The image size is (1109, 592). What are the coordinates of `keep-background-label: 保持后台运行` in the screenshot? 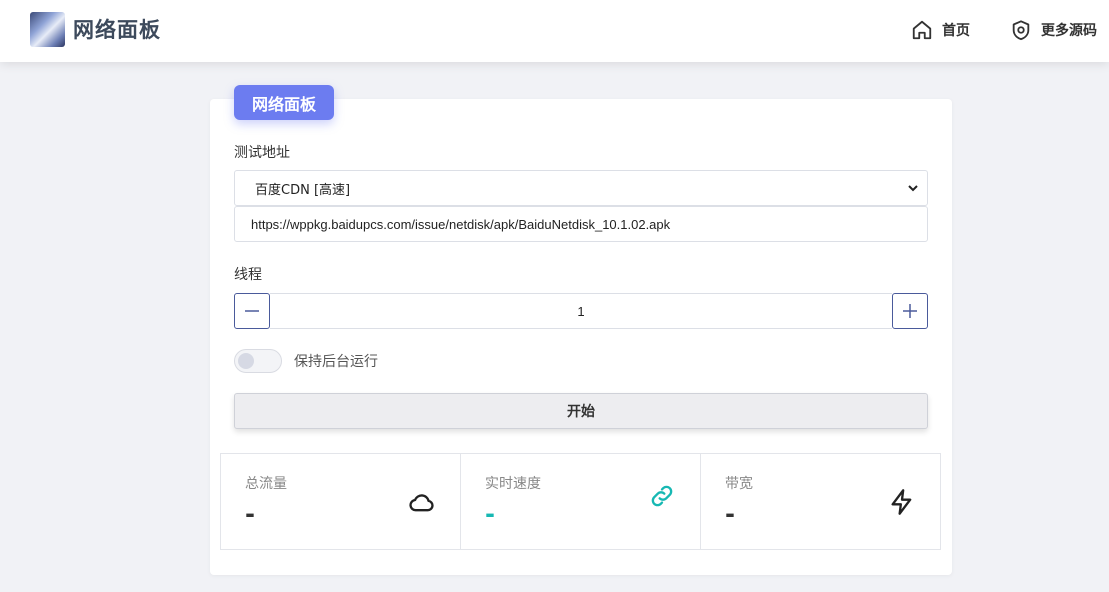 It's located at (336, 362).